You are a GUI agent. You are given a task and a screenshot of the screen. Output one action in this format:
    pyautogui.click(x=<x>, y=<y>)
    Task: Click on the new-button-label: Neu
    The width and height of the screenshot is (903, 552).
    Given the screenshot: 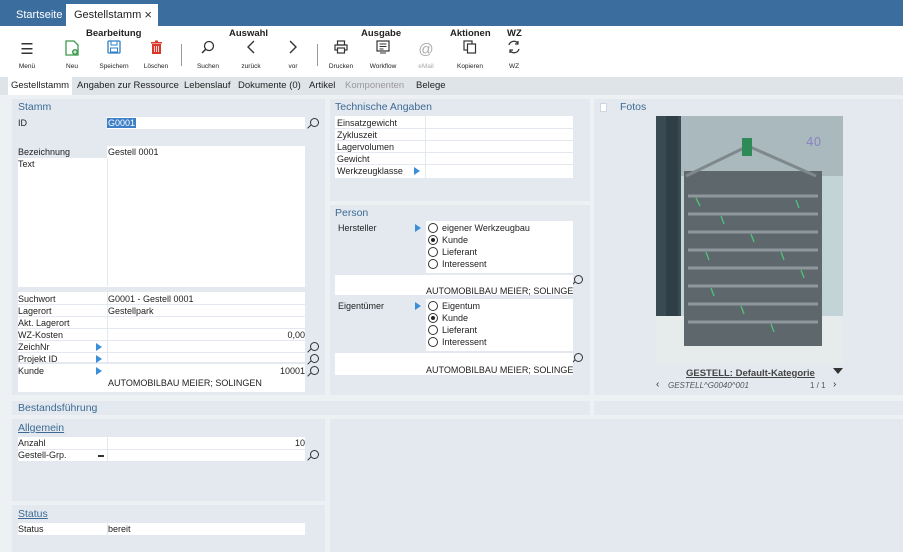 What is the action you would take?
    pyautogui.click(x=72, y=66)
    